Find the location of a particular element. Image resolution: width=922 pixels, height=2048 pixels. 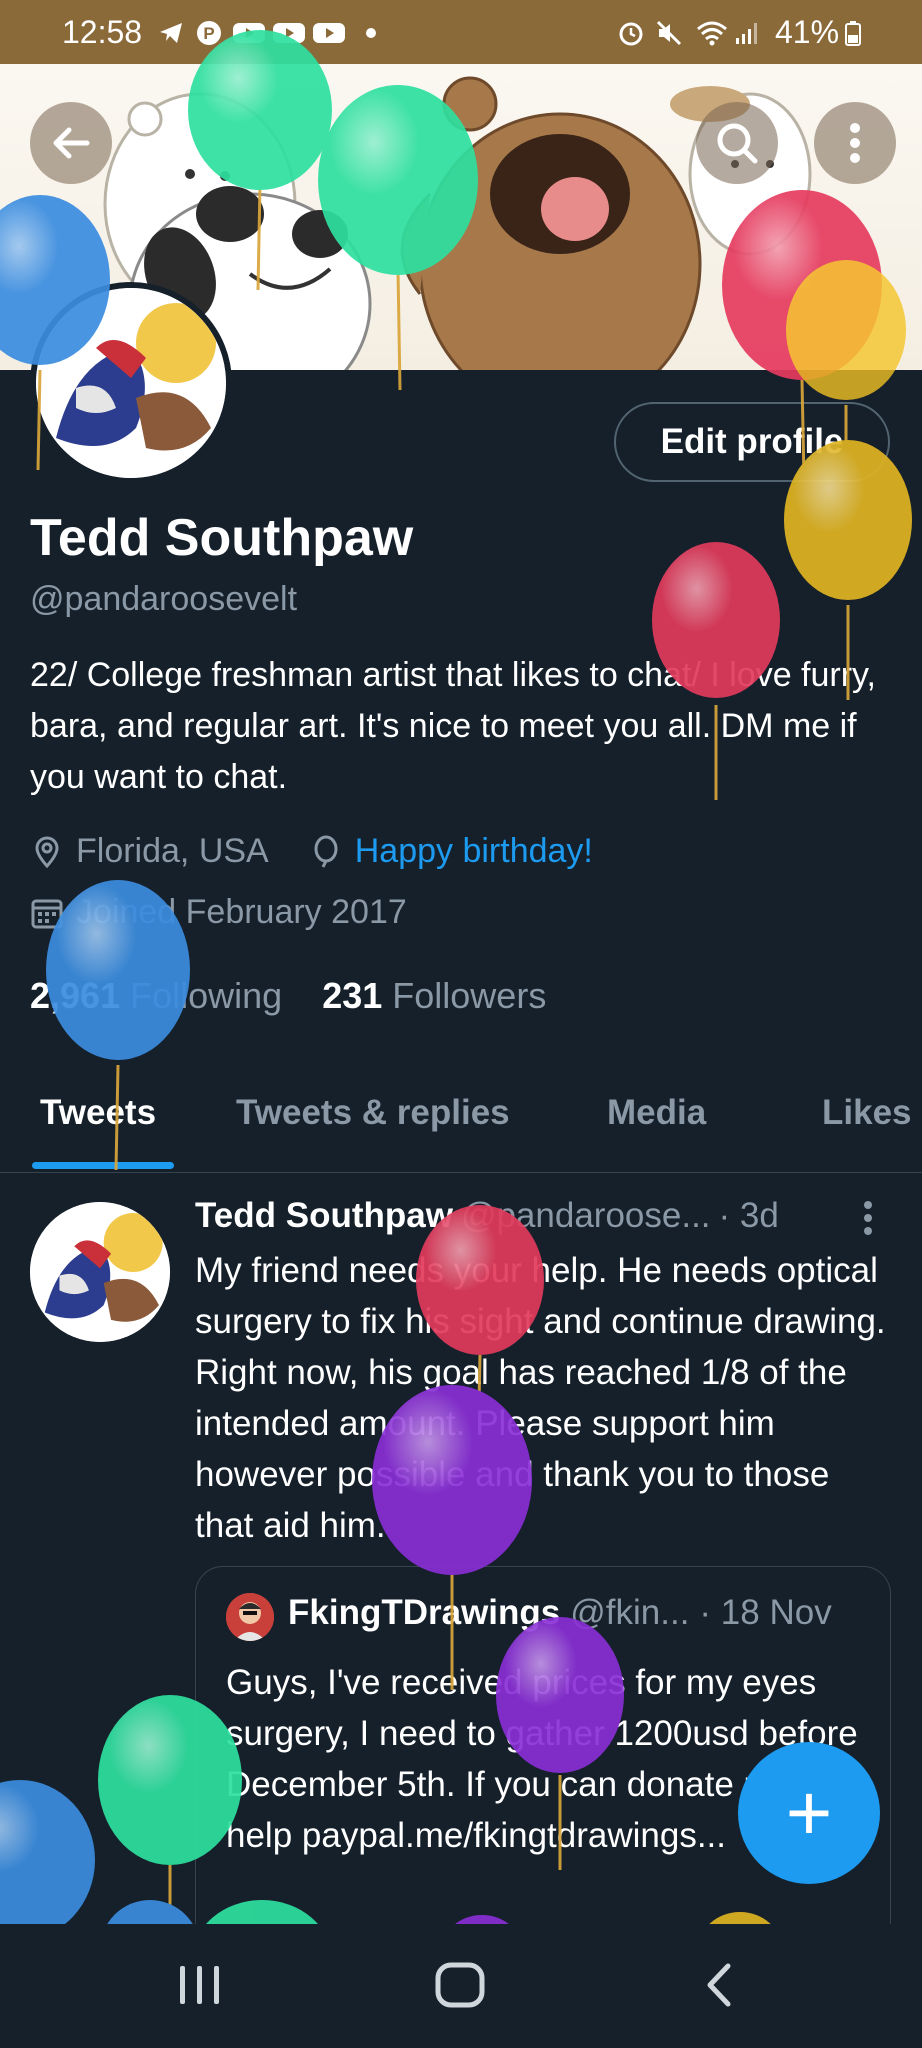

tweet-header: Tedd Southpaw @pandaroose... · 3d is located at coordinates (487, 1216).